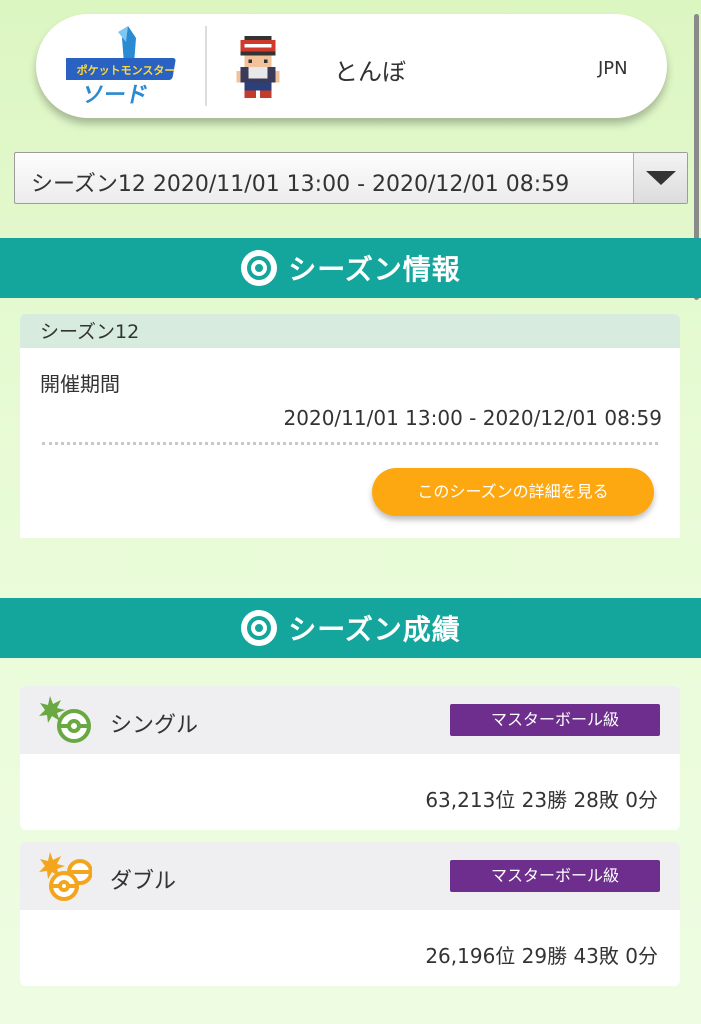 This screenshot has width=701, height=1024. I want to click on season-info-header: シーズン情報, so click(350, 268).